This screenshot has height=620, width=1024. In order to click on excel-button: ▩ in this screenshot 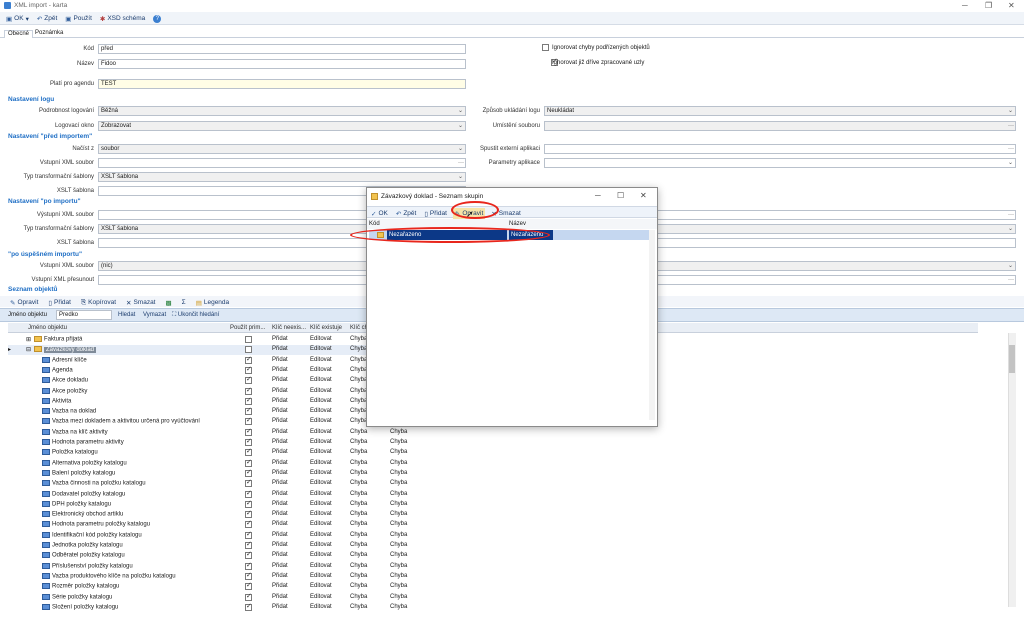, I will do `click(169, 302)`.